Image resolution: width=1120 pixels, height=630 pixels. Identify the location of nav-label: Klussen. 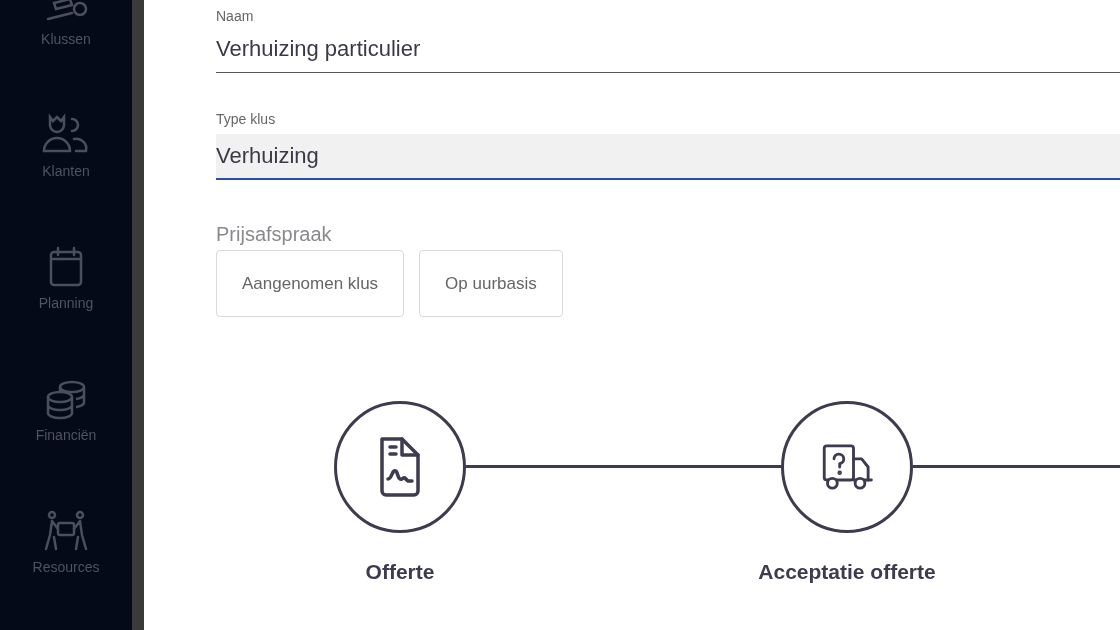
(66, 39).